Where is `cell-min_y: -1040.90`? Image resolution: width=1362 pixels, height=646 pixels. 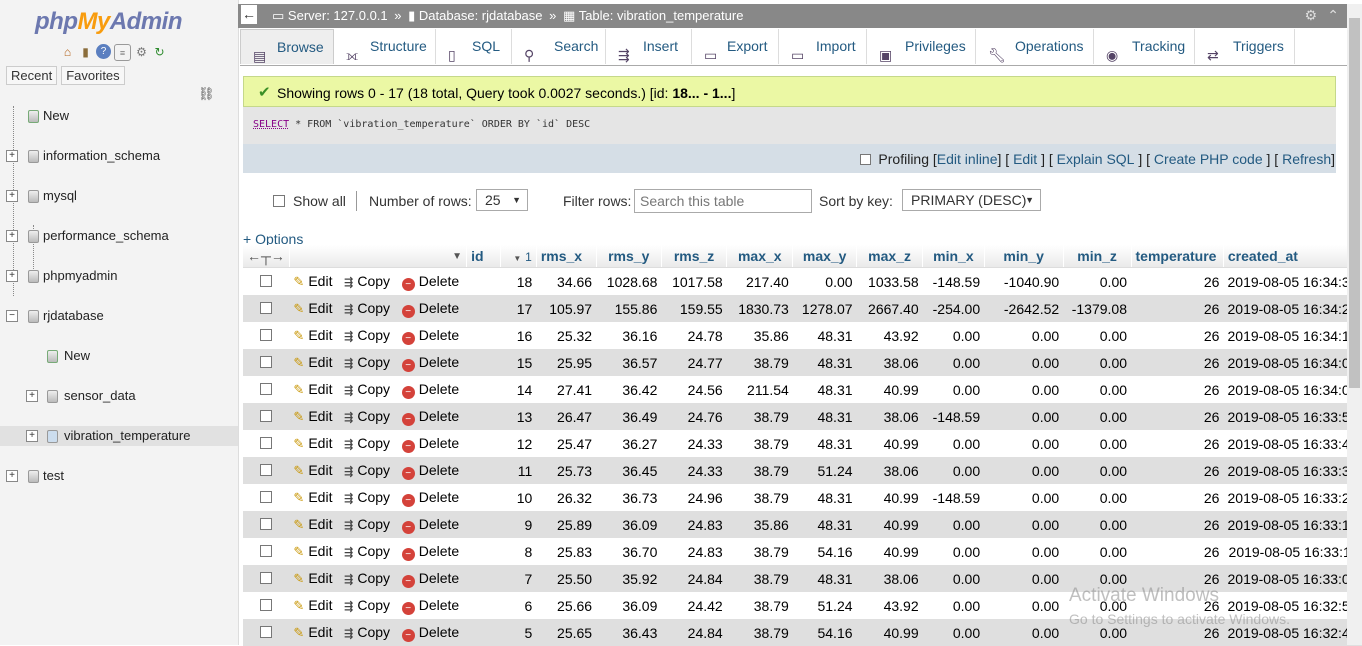 cell-min_y: -1040.90 is located at coordinates (1024, 281).